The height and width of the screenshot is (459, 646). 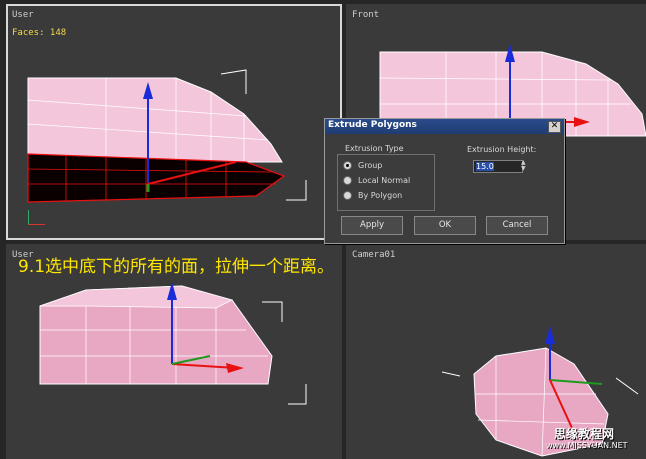 I want to click on watermark-url: www.MISSYUAN.NET, so click(x=587, y=445).